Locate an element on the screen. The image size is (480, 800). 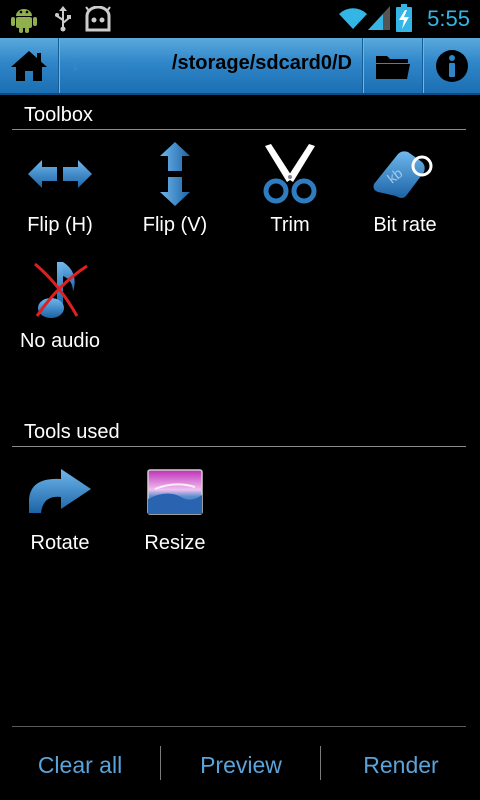
tool-rotate: Rotate is located at coordinates (60, 515).